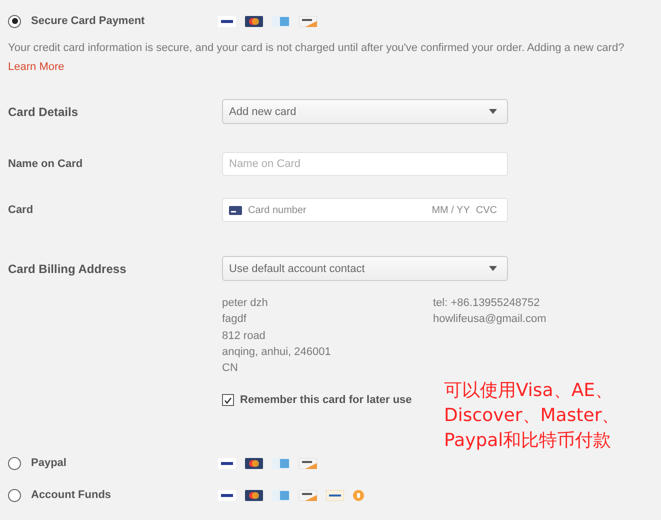  I want to click on paypal-logo-icon, so click(335, 495).